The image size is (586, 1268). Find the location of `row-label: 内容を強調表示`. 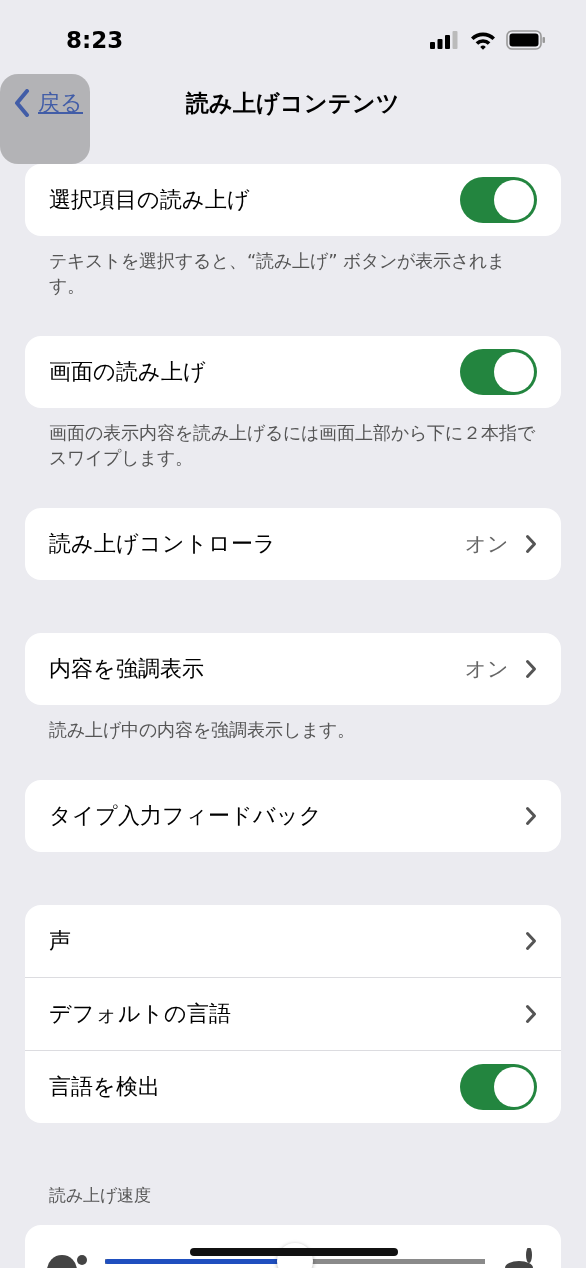

row-label: 内容を強調表示 is located at coordinates (126, 669).